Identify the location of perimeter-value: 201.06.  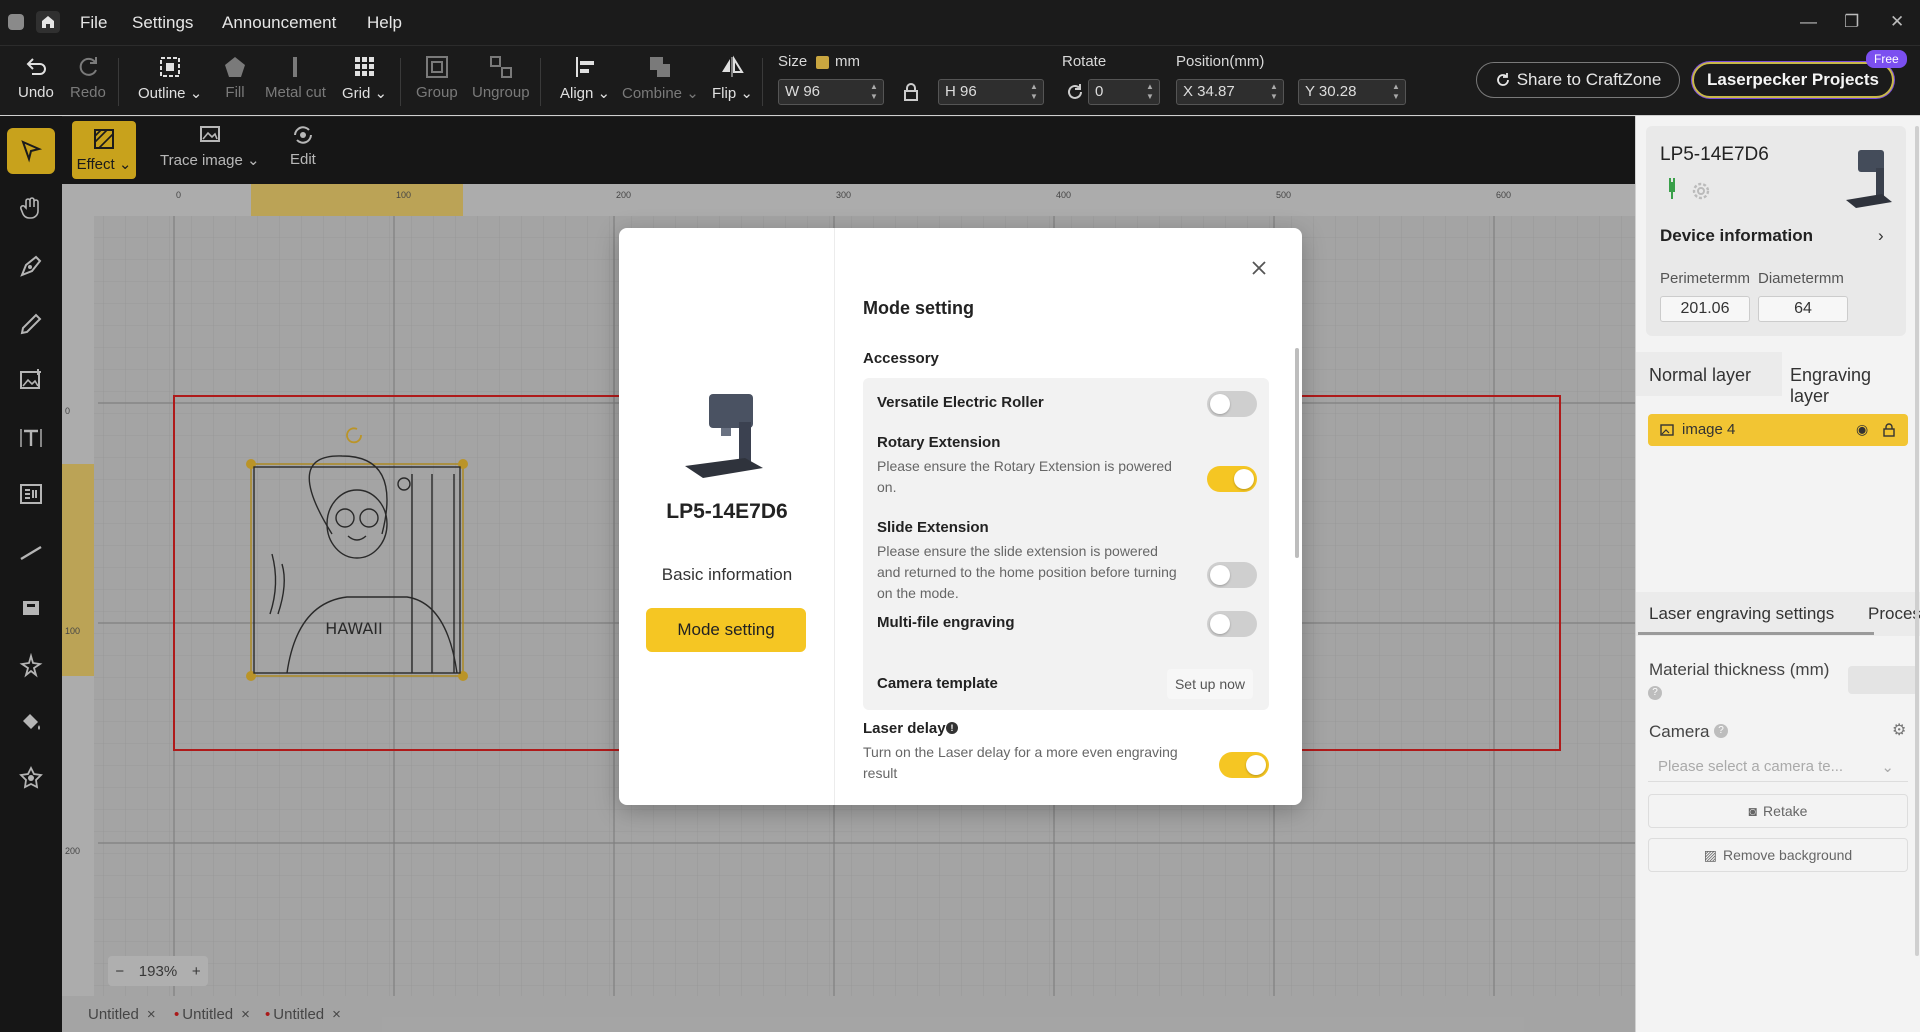
(1705, 308).